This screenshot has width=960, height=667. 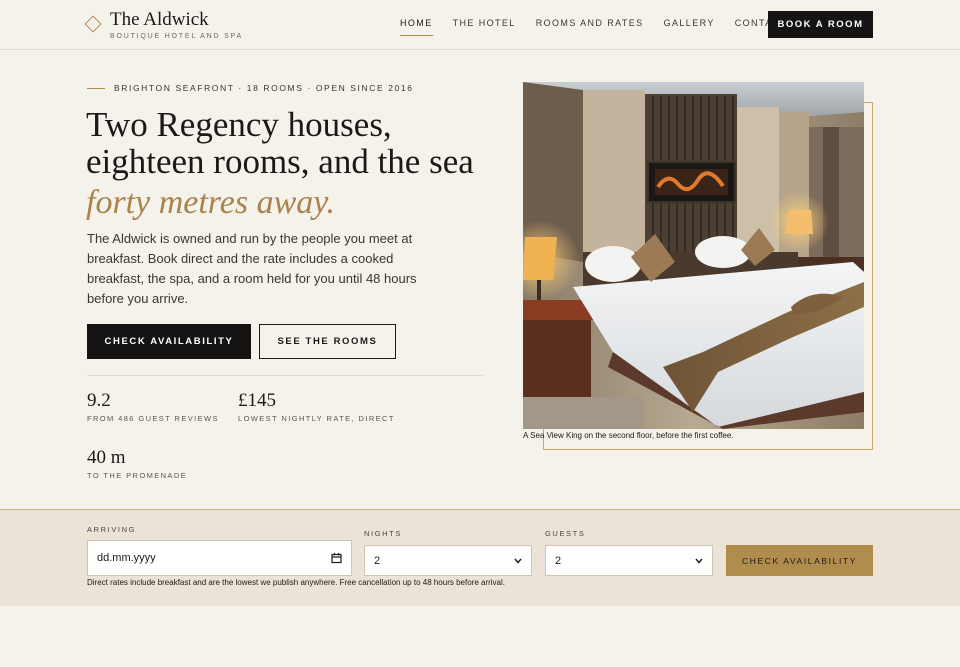 I want to click on nights-label: NIGHTS, so click(x=383, y=533).